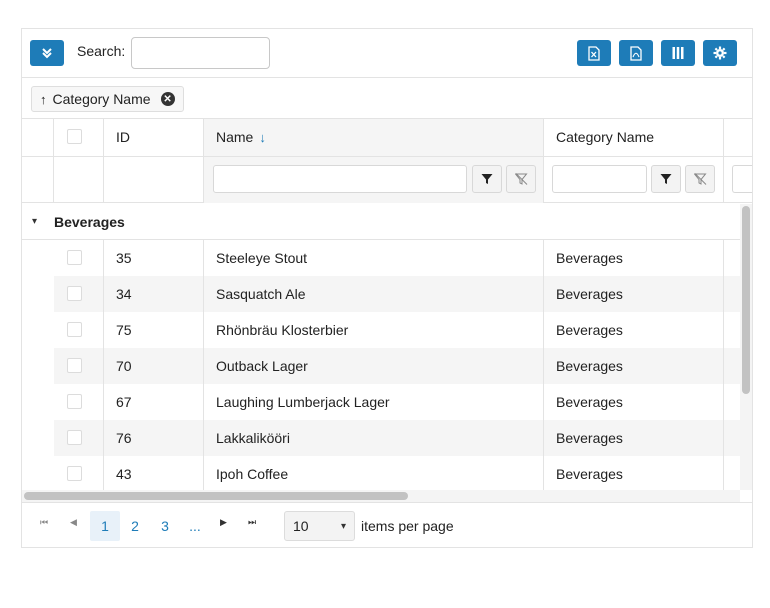 Image resolution: width=770 pixels, height=608 pixels. I want to click on toolbar: Search:, so click(387, 53).